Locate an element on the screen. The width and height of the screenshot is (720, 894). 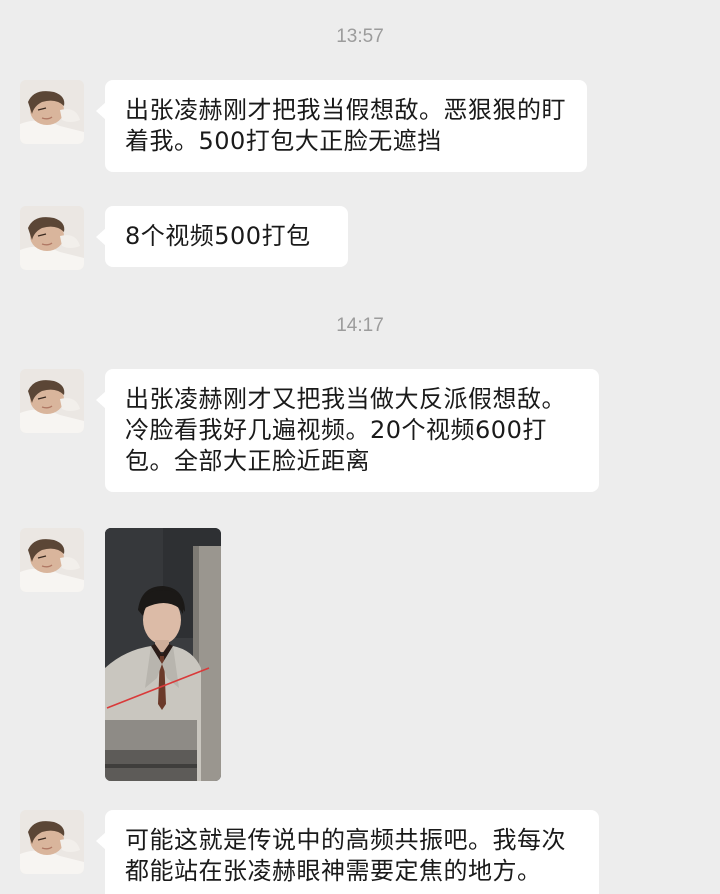
message-bubble: 出张凌赫刚才把我当假想敌。恶狠狠的盯着我。500打包大正脸无遮挡 is located at coordinates (341, 126).